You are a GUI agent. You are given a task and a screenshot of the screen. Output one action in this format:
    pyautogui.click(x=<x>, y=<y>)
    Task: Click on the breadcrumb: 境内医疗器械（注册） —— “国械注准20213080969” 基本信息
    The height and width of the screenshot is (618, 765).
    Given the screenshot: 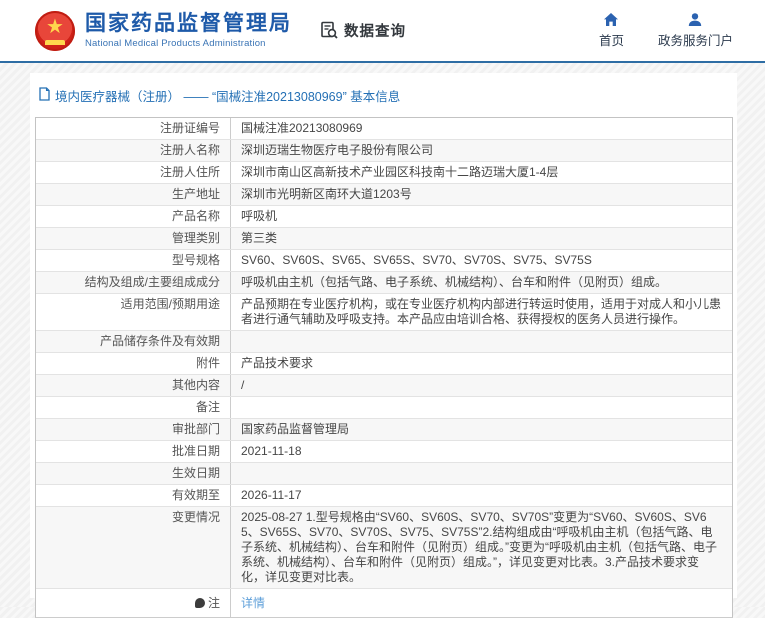 What is the action you would take?
    pyautogui.click(x=383, y=100)
    